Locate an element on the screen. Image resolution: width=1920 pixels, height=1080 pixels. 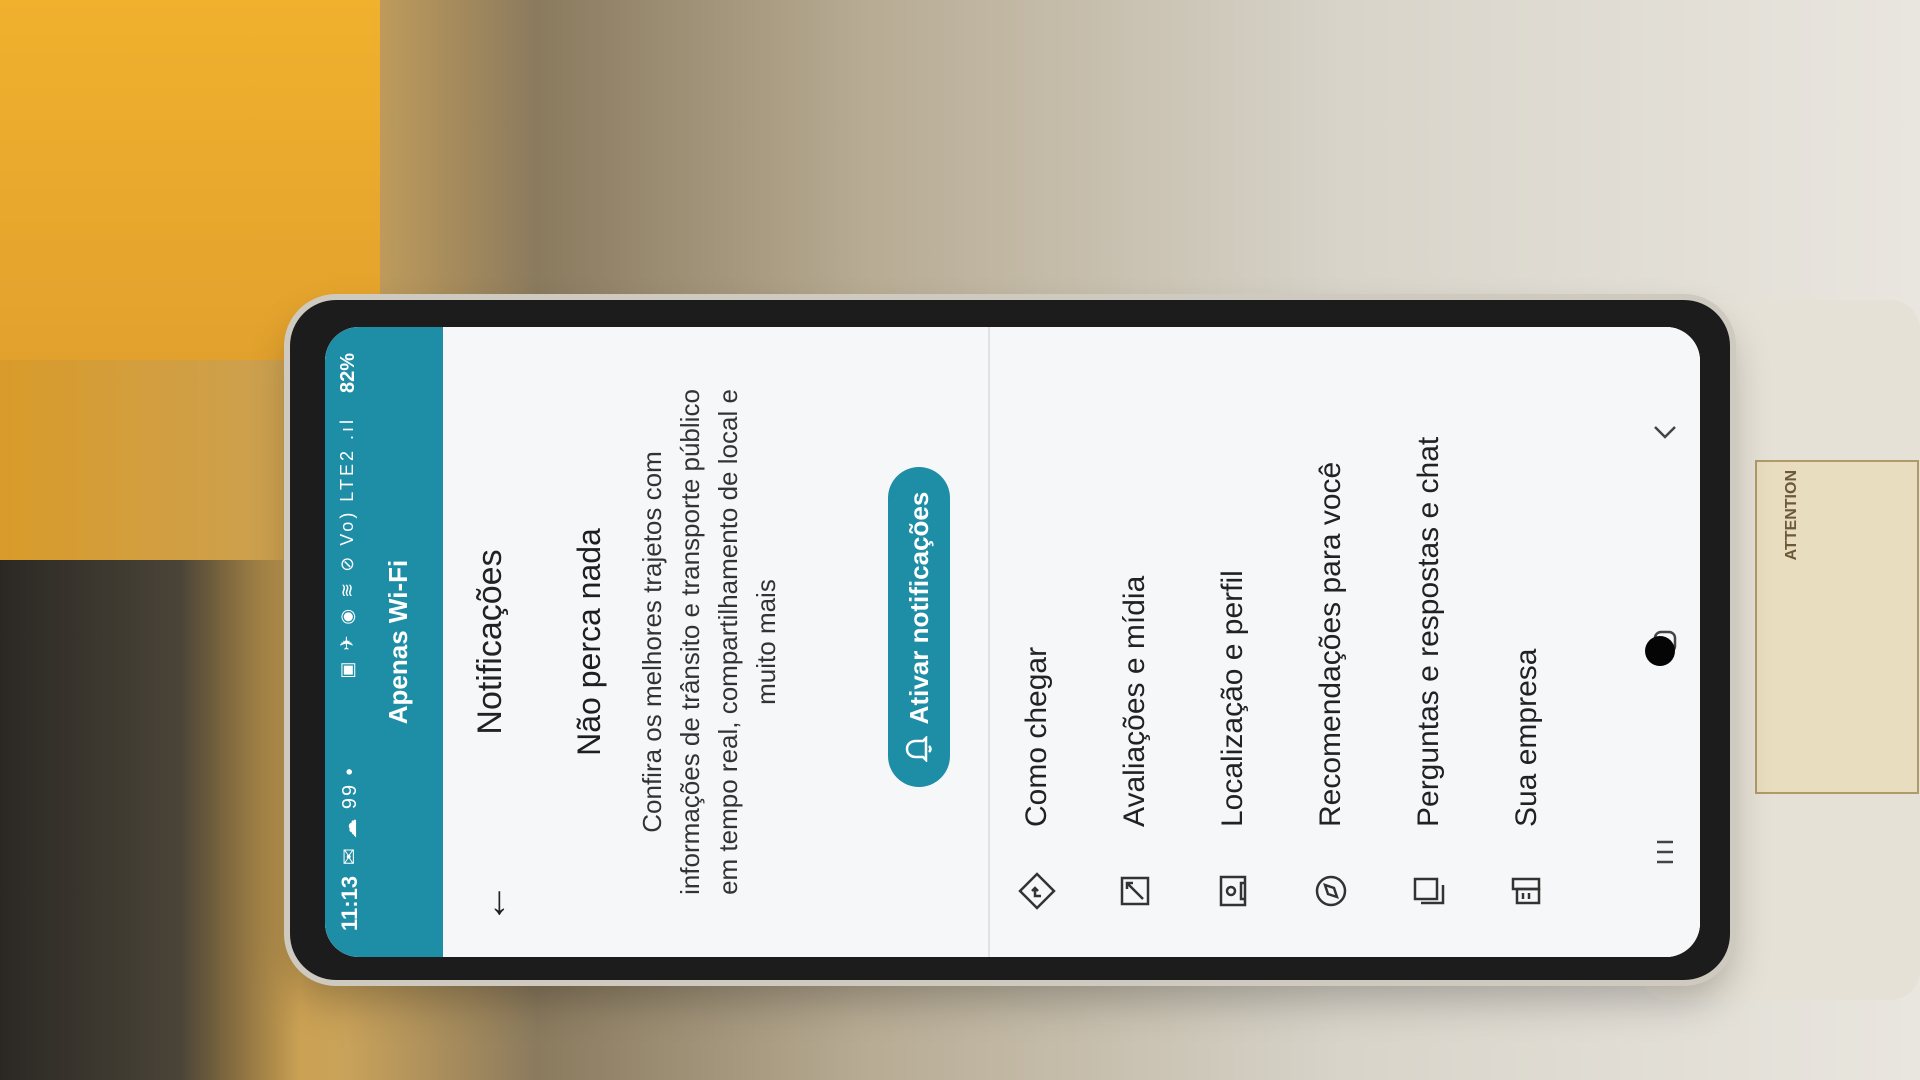
front-camera is located at coordinates (1660, 651).